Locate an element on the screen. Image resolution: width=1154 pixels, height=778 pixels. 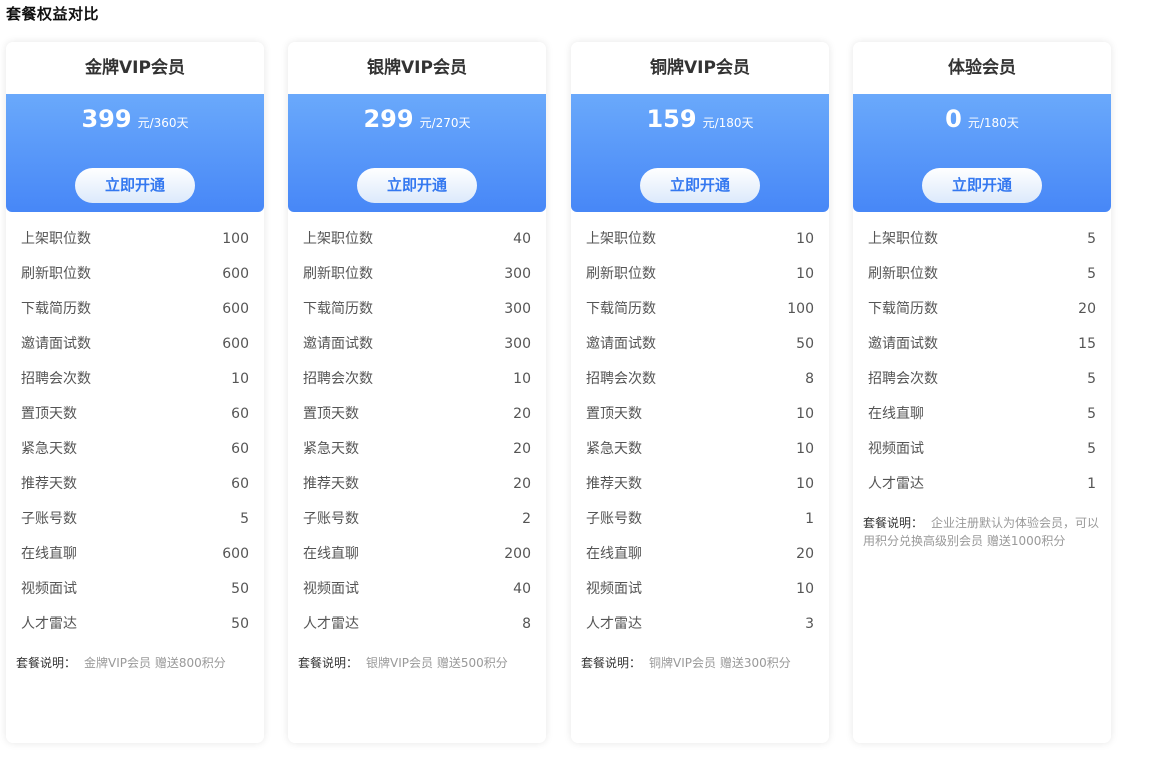
price-amount: 0 is located at coordinates (953, 119).